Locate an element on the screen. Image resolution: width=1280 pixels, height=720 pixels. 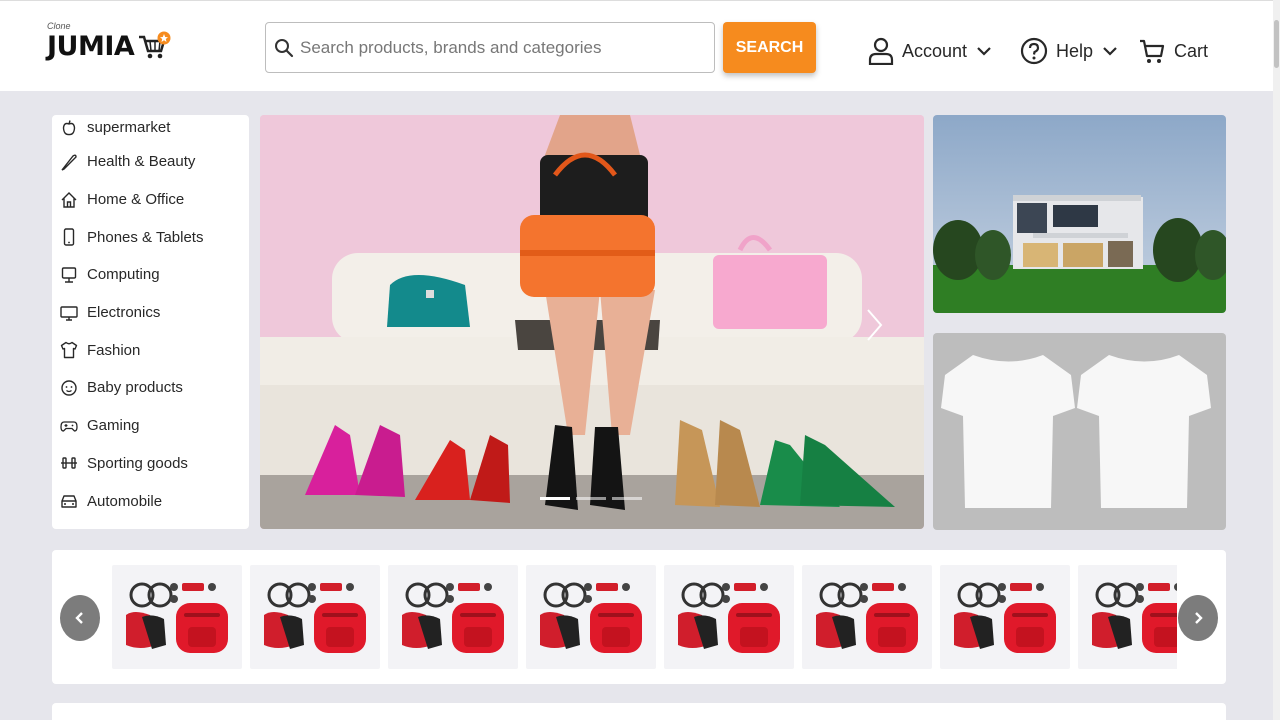
top-header: Clone JUMIA SEARCH Account is located at coordinates (640, 45).